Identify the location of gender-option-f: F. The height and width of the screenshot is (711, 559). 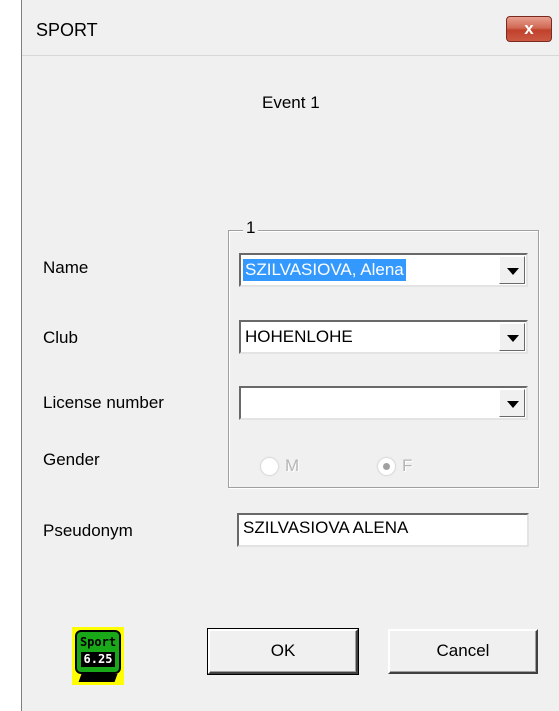
(407, 465).